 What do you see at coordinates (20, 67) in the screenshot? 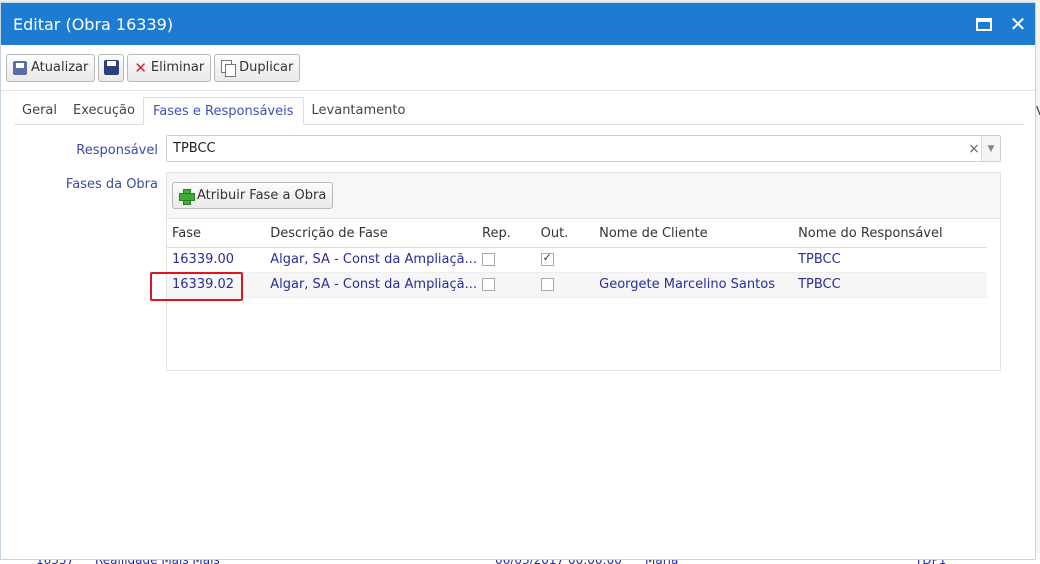
I see `refresh-save-icon` at bounding box center [20, 67].